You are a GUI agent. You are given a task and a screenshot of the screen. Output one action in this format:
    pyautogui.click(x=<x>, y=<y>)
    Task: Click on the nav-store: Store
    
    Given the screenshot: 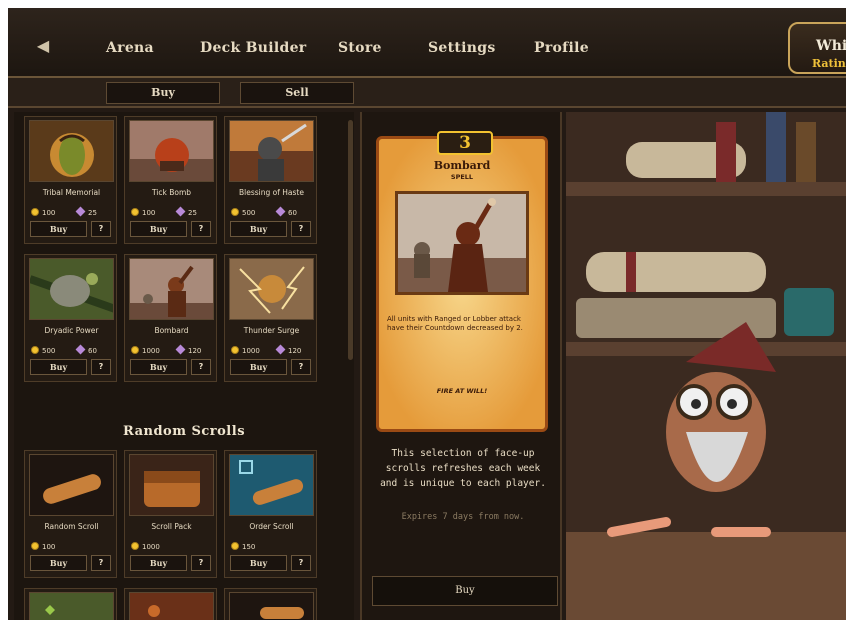 What is the action you would take?
    pyautogui.click(x=360, y=48)
    